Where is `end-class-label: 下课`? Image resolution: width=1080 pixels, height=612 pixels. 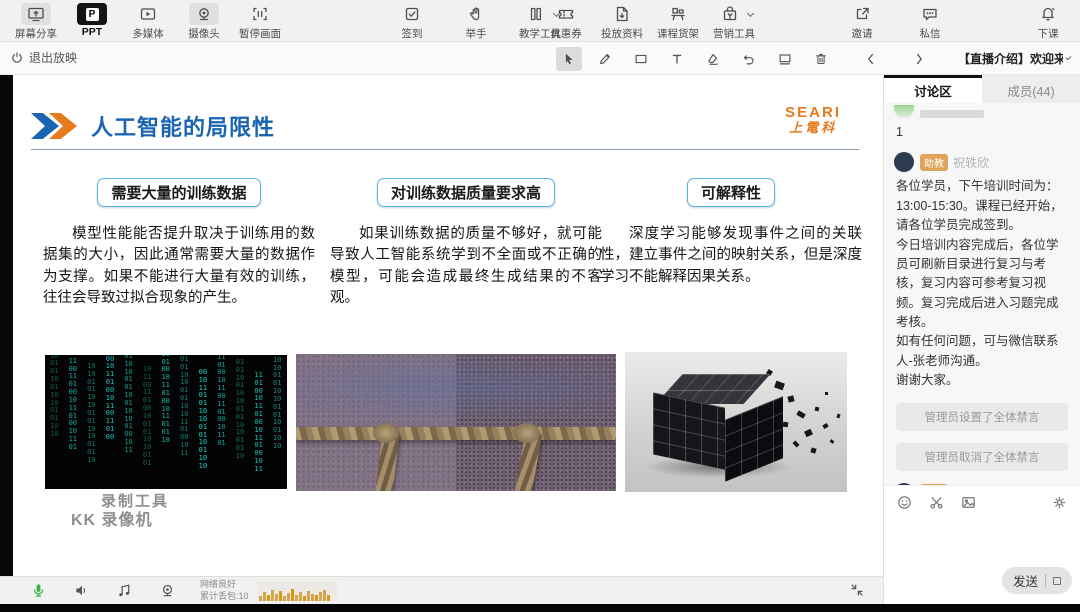
end-class-label: 下课 is located at coordinates (1048, 34).